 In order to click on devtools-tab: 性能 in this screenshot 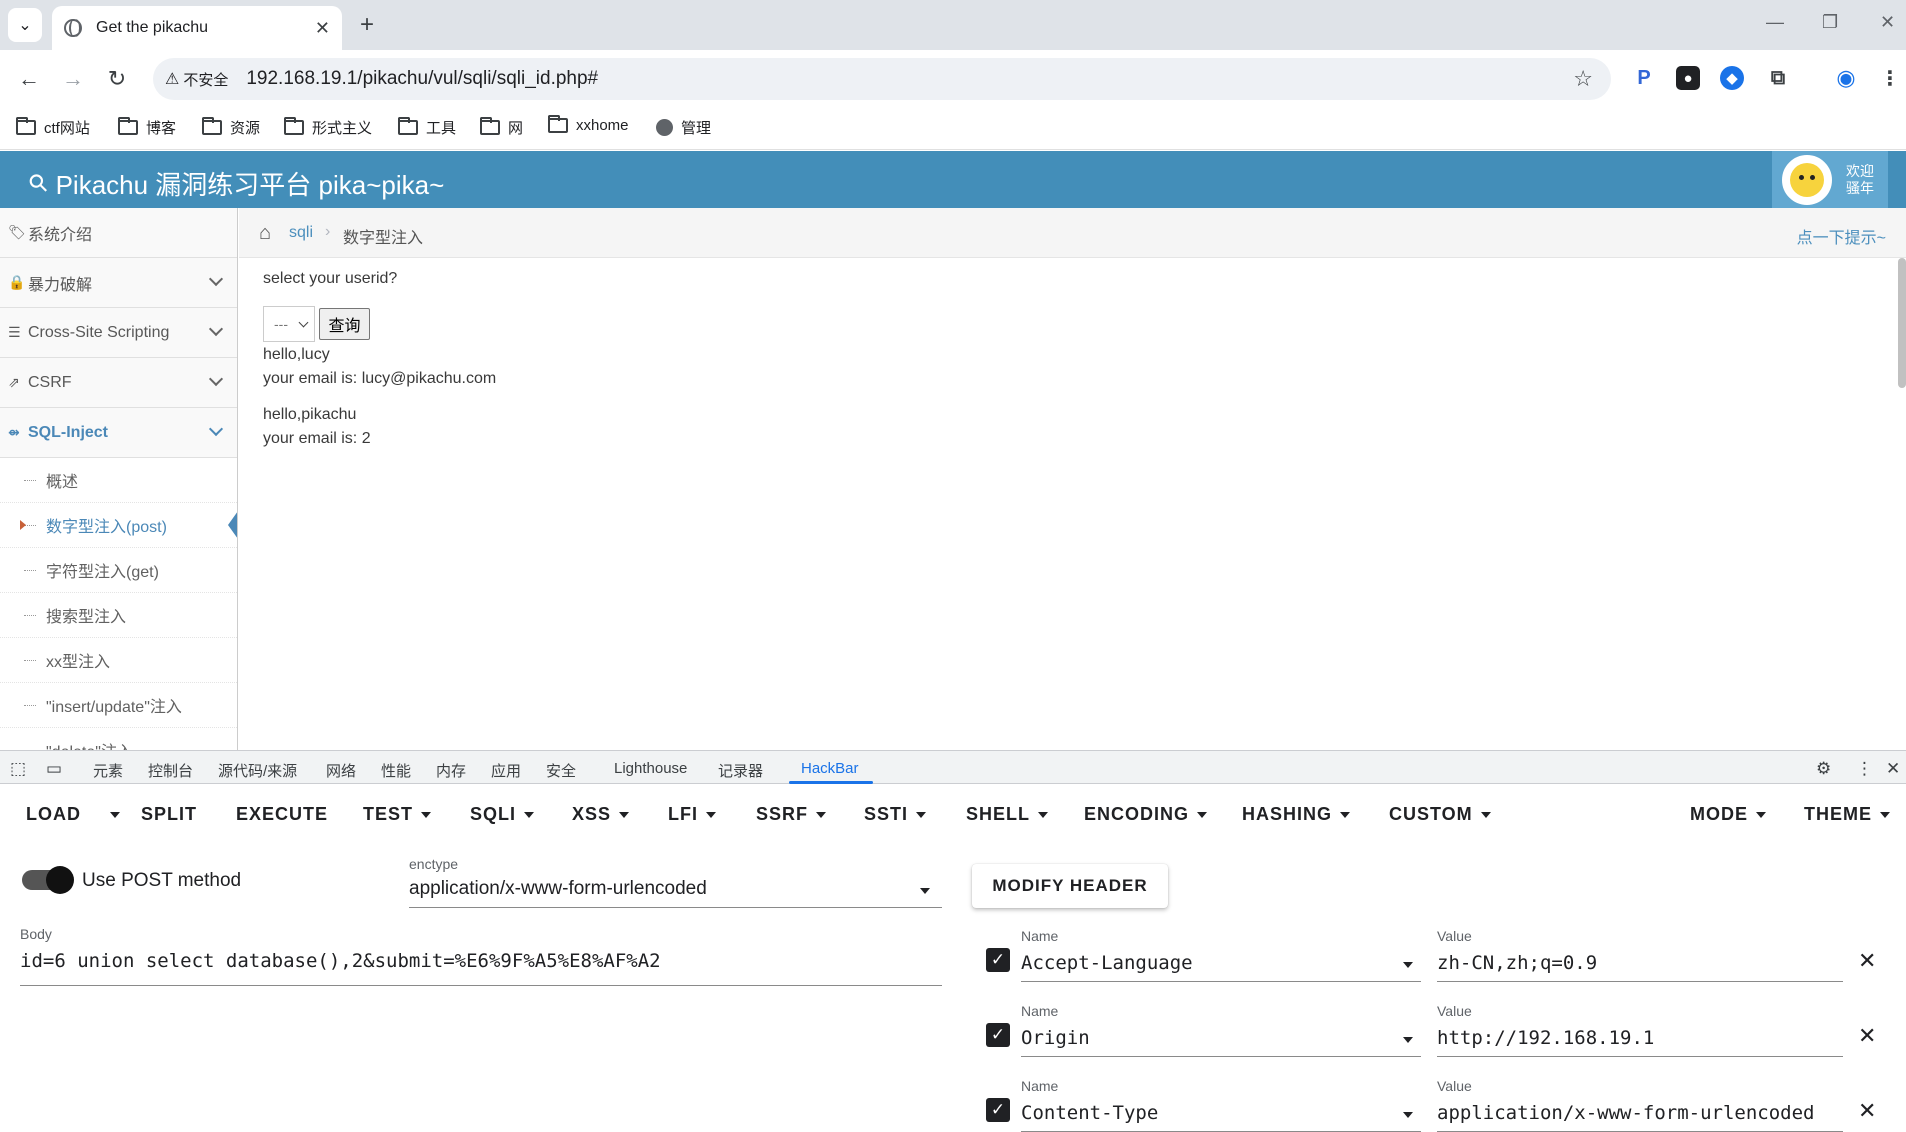, I will do `click(396, 770)`.